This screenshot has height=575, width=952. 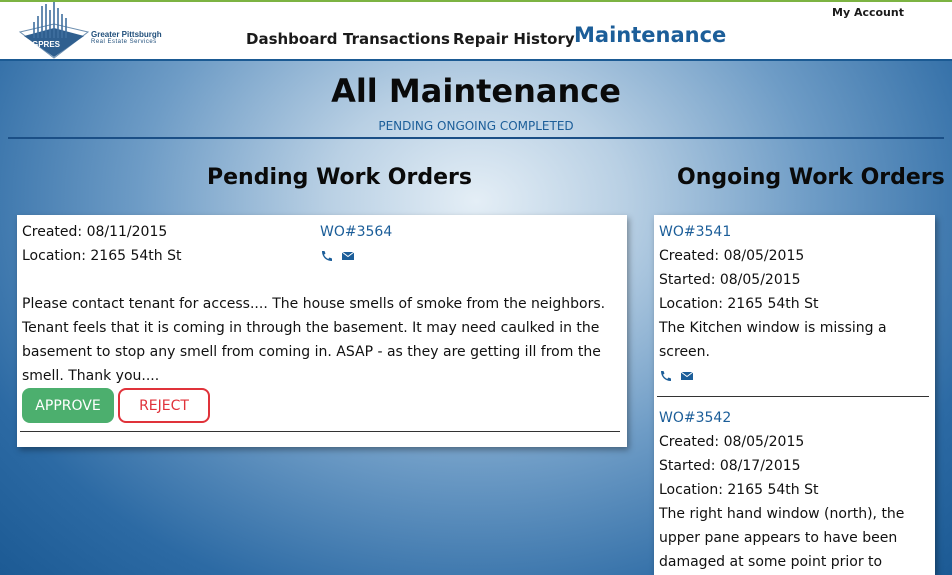 I want to click on started-date: Started: 08/17/2015, so click(x=730, y=466).